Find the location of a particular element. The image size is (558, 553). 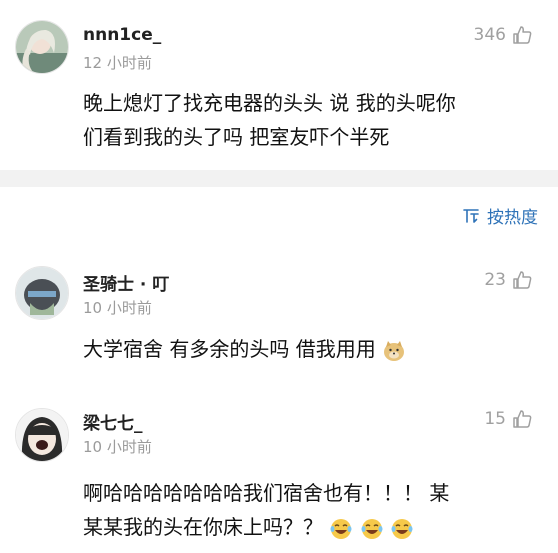

comment-text-line: 啊哈哈哈哈哈哈哈我们宿舍也有！！！ 某 is located at coordinates (266, 493).